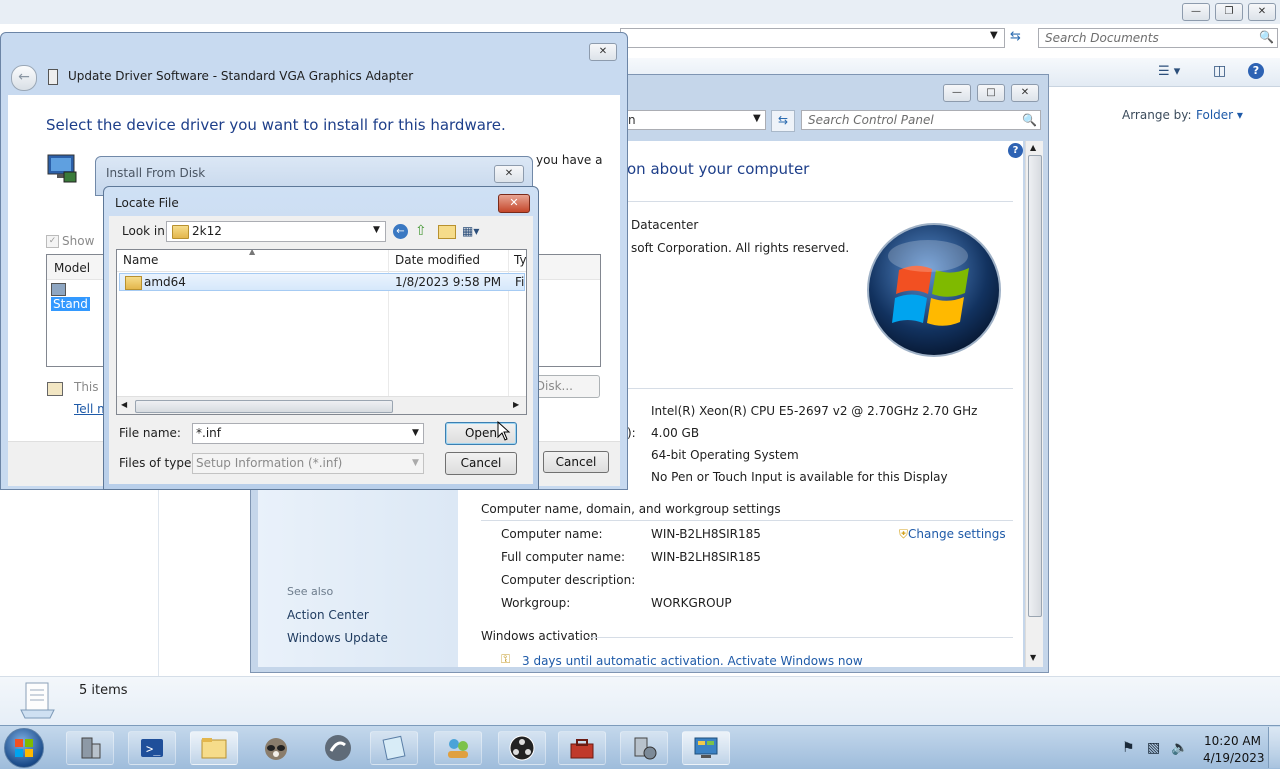 This screenshot has height=770, width=1280. Describe the element at coordinates (783, 121) in the screenshot. I see `cp-refresh-icon: ⇆` at that location.